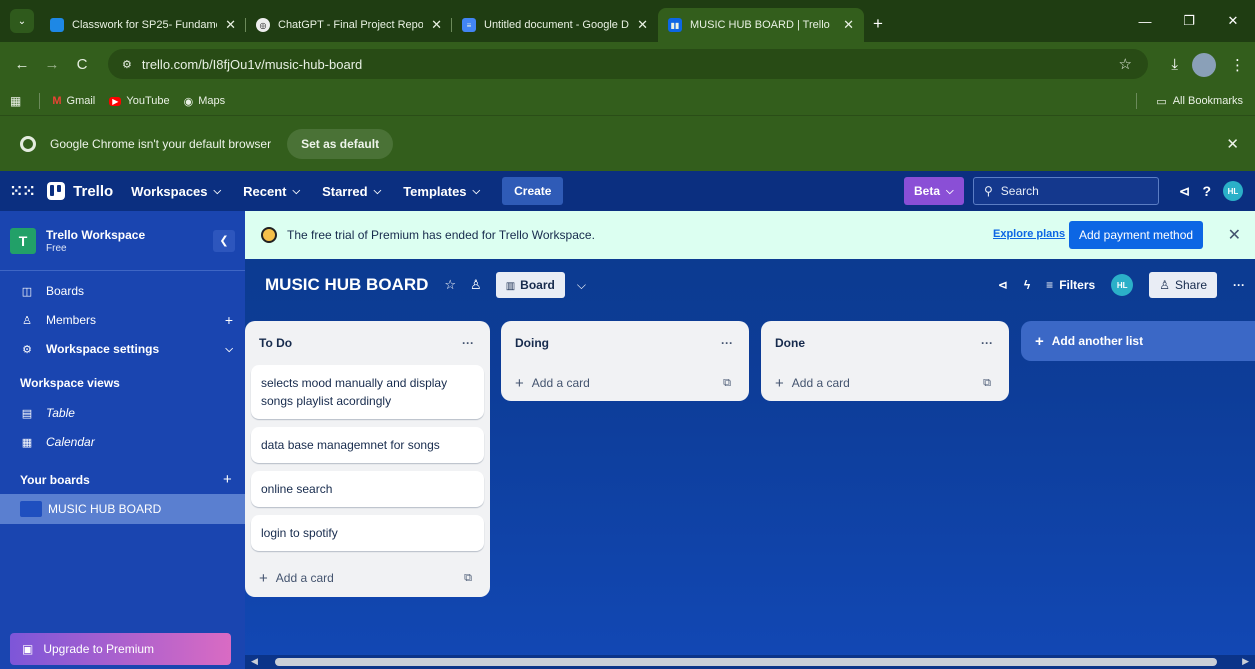 The image size is (1255, 669). What do you see at coordinates (1138, 341) in the screenshot?
I see `add-list-button: + Add another list` at bounding box center [1138, 341].